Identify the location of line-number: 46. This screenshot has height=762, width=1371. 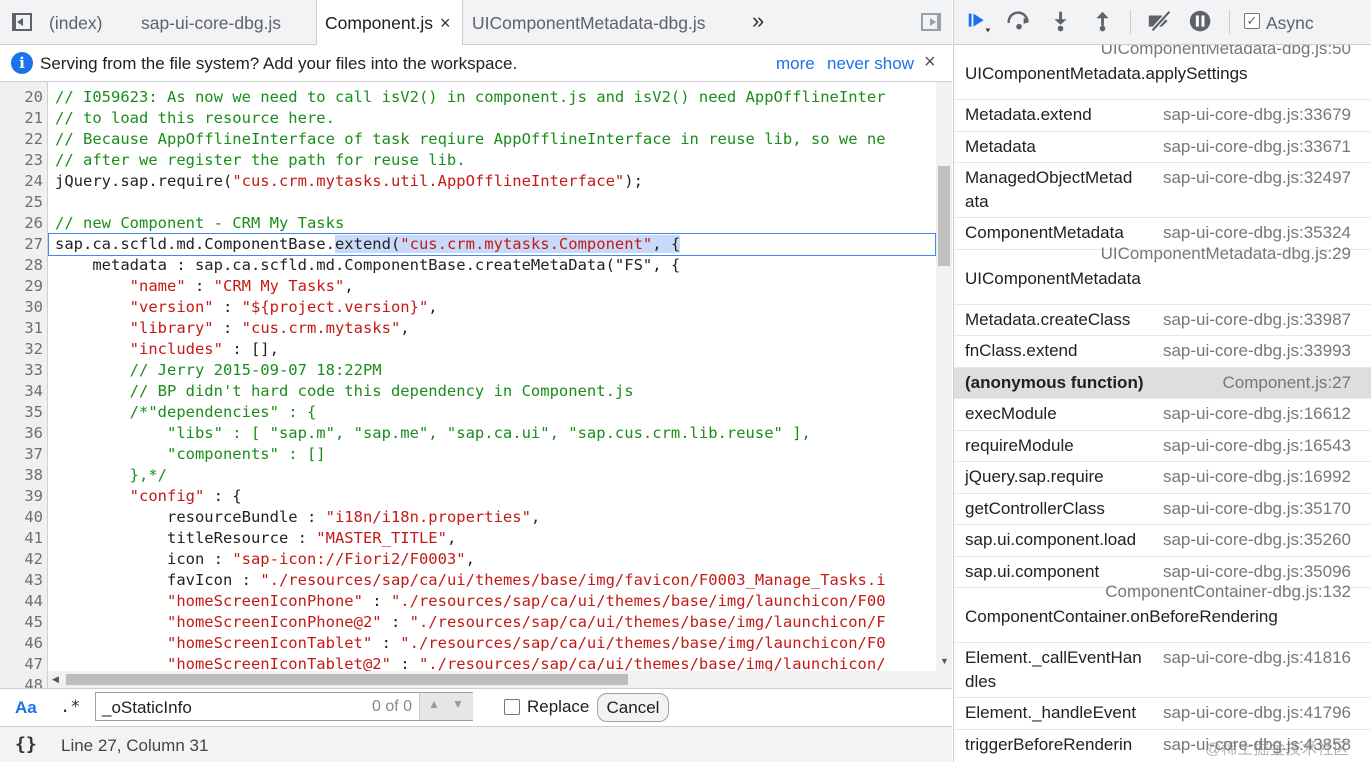
(21, 643).